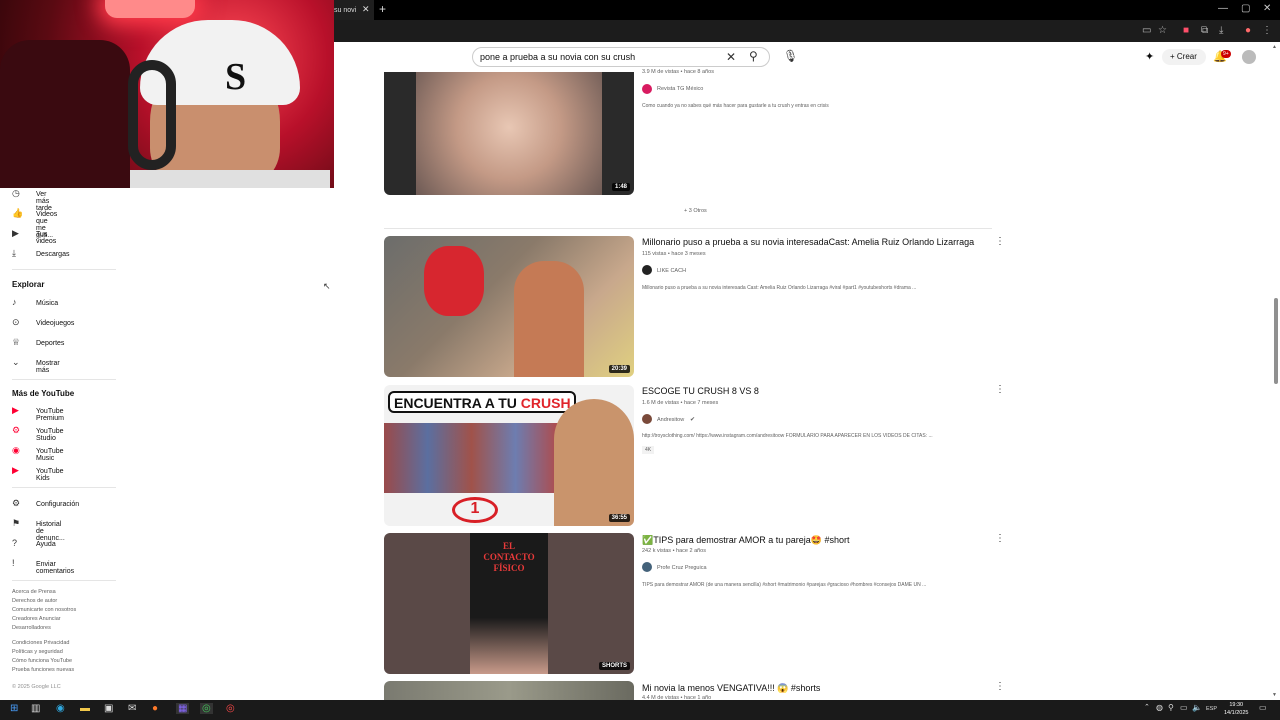 The image size is (1280, 720). What do you see at coordinates (36, 367) in the screenshot?
I see `sidebar-item-show-more: ⌄ Mostrar más` at bounding box center [36, 367].